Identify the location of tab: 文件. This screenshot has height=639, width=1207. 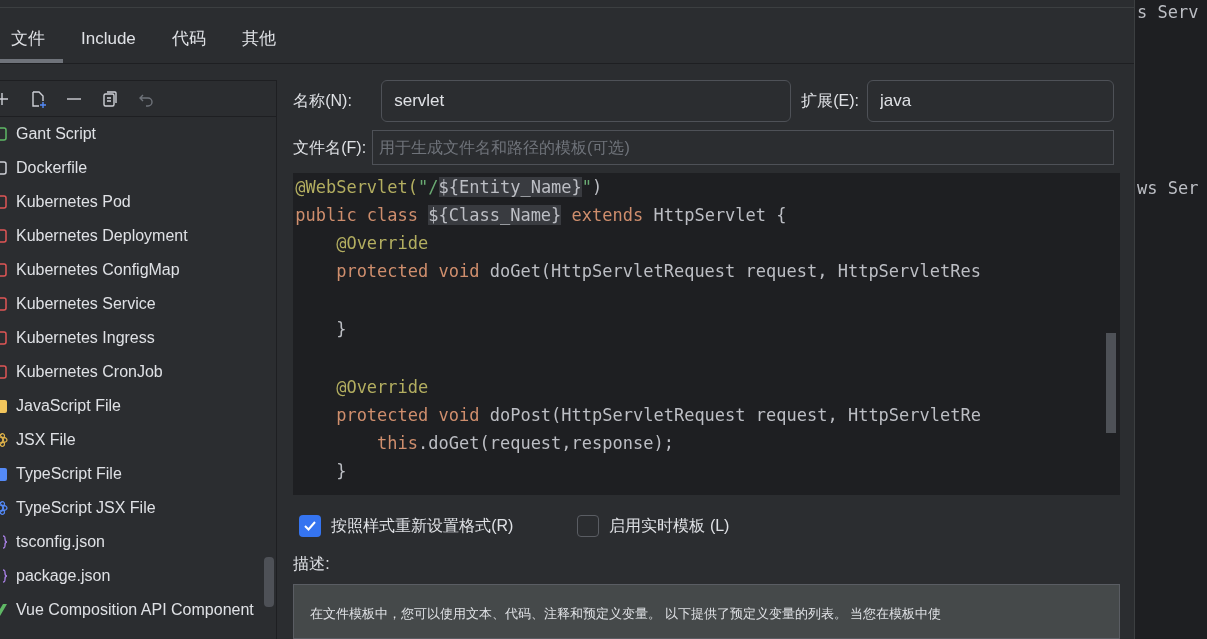
(31, 41).